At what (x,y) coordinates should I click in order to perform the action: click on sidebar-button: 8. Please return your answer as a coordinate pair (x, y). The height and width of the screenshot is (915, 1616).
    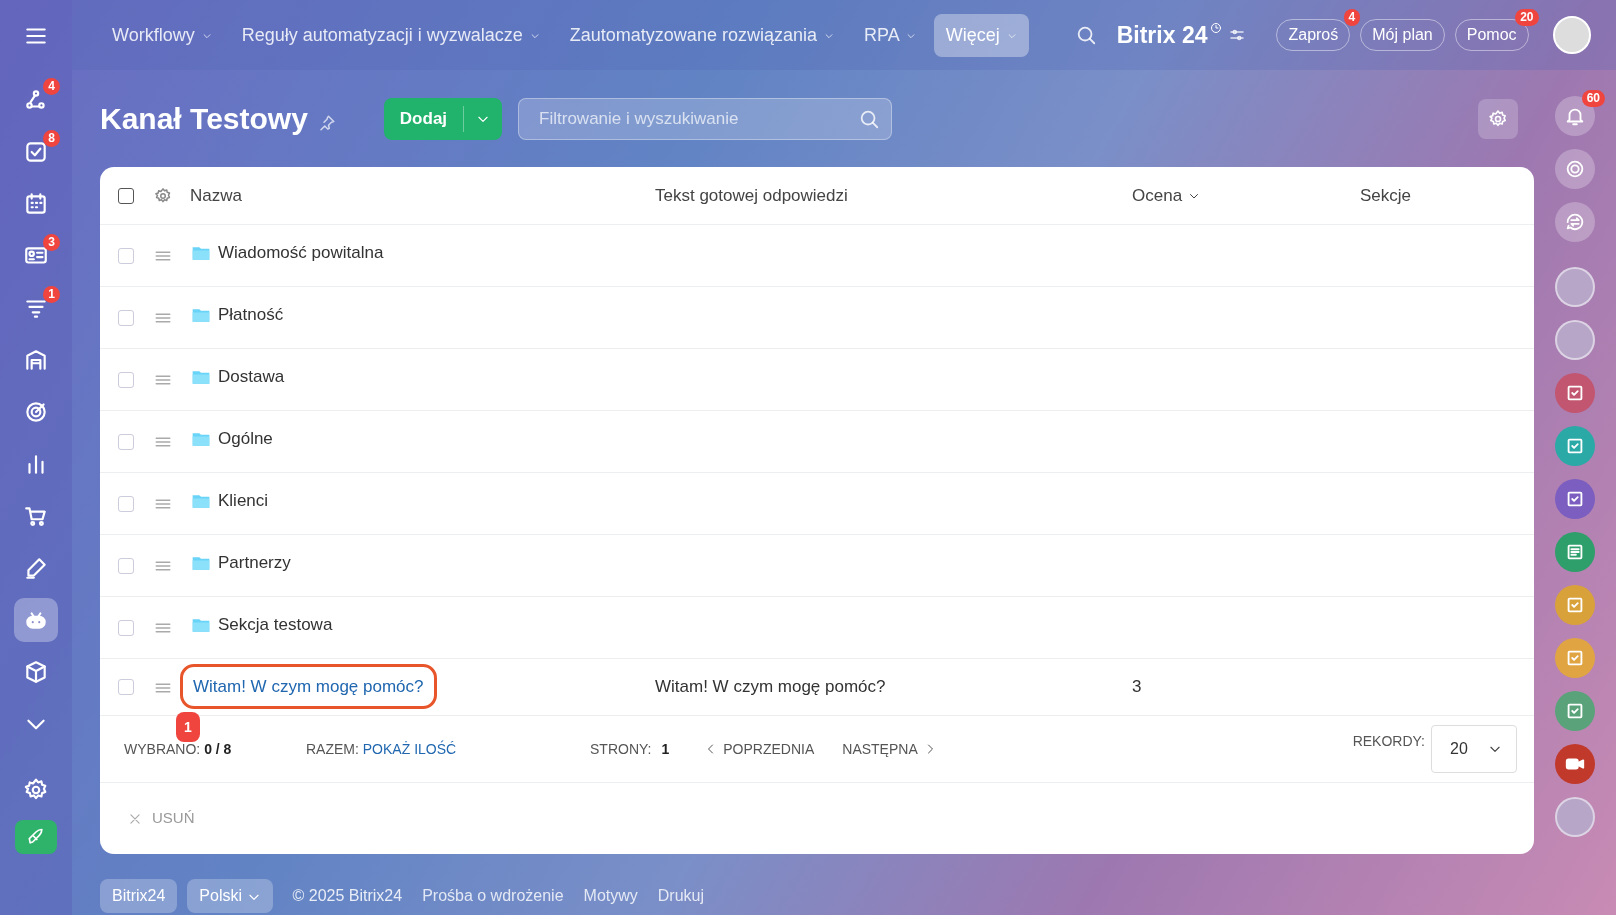
    Looking at the image, I should click on (36, 152).